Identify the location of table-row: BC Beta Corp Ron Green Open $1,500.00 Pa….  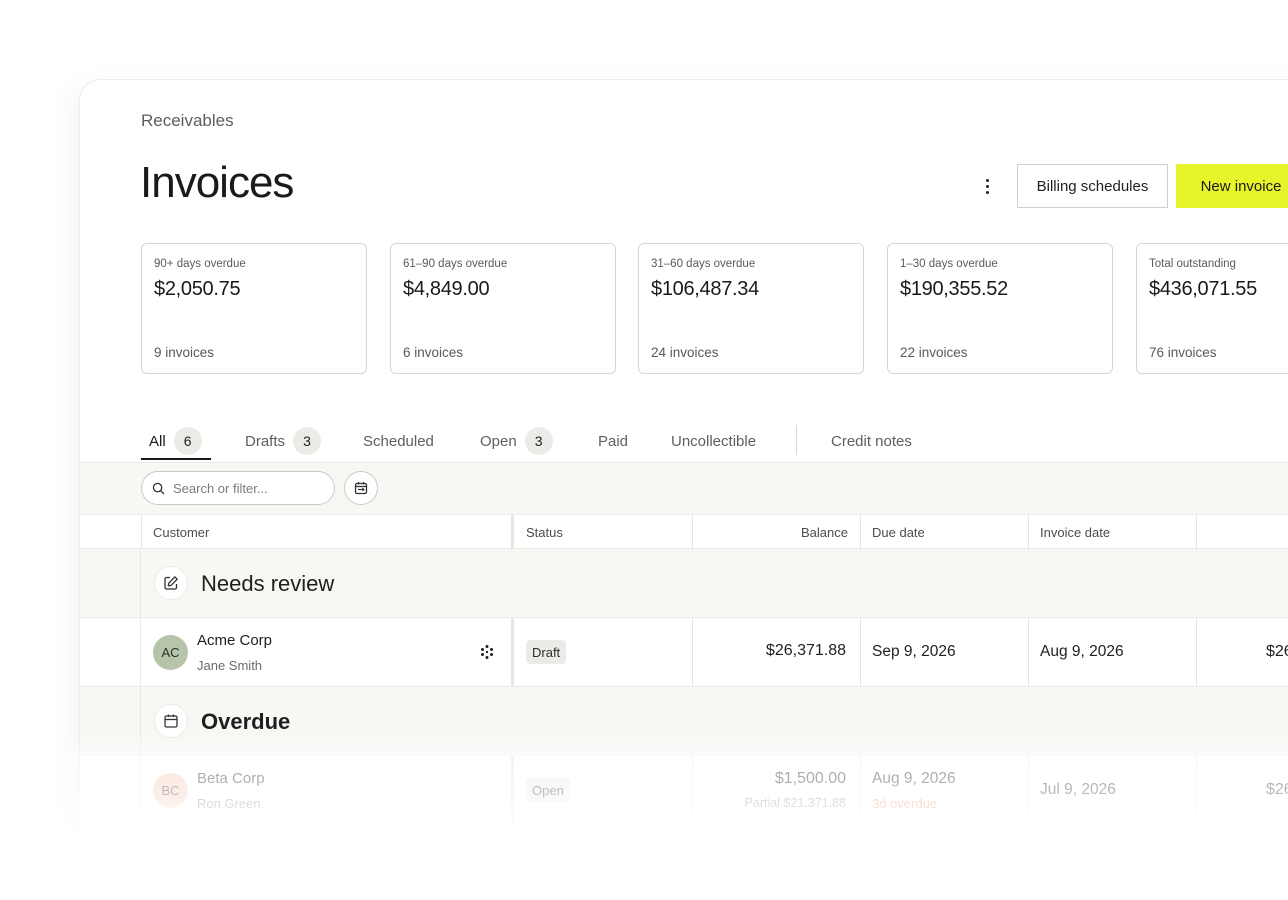
(684, 790).